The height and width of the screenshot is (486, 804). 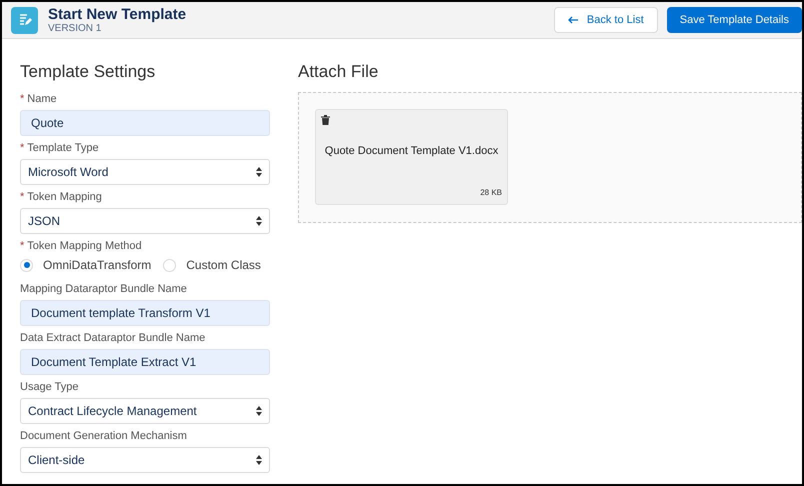 I want to click on text-field: Quote, so click(x=145, y=123).